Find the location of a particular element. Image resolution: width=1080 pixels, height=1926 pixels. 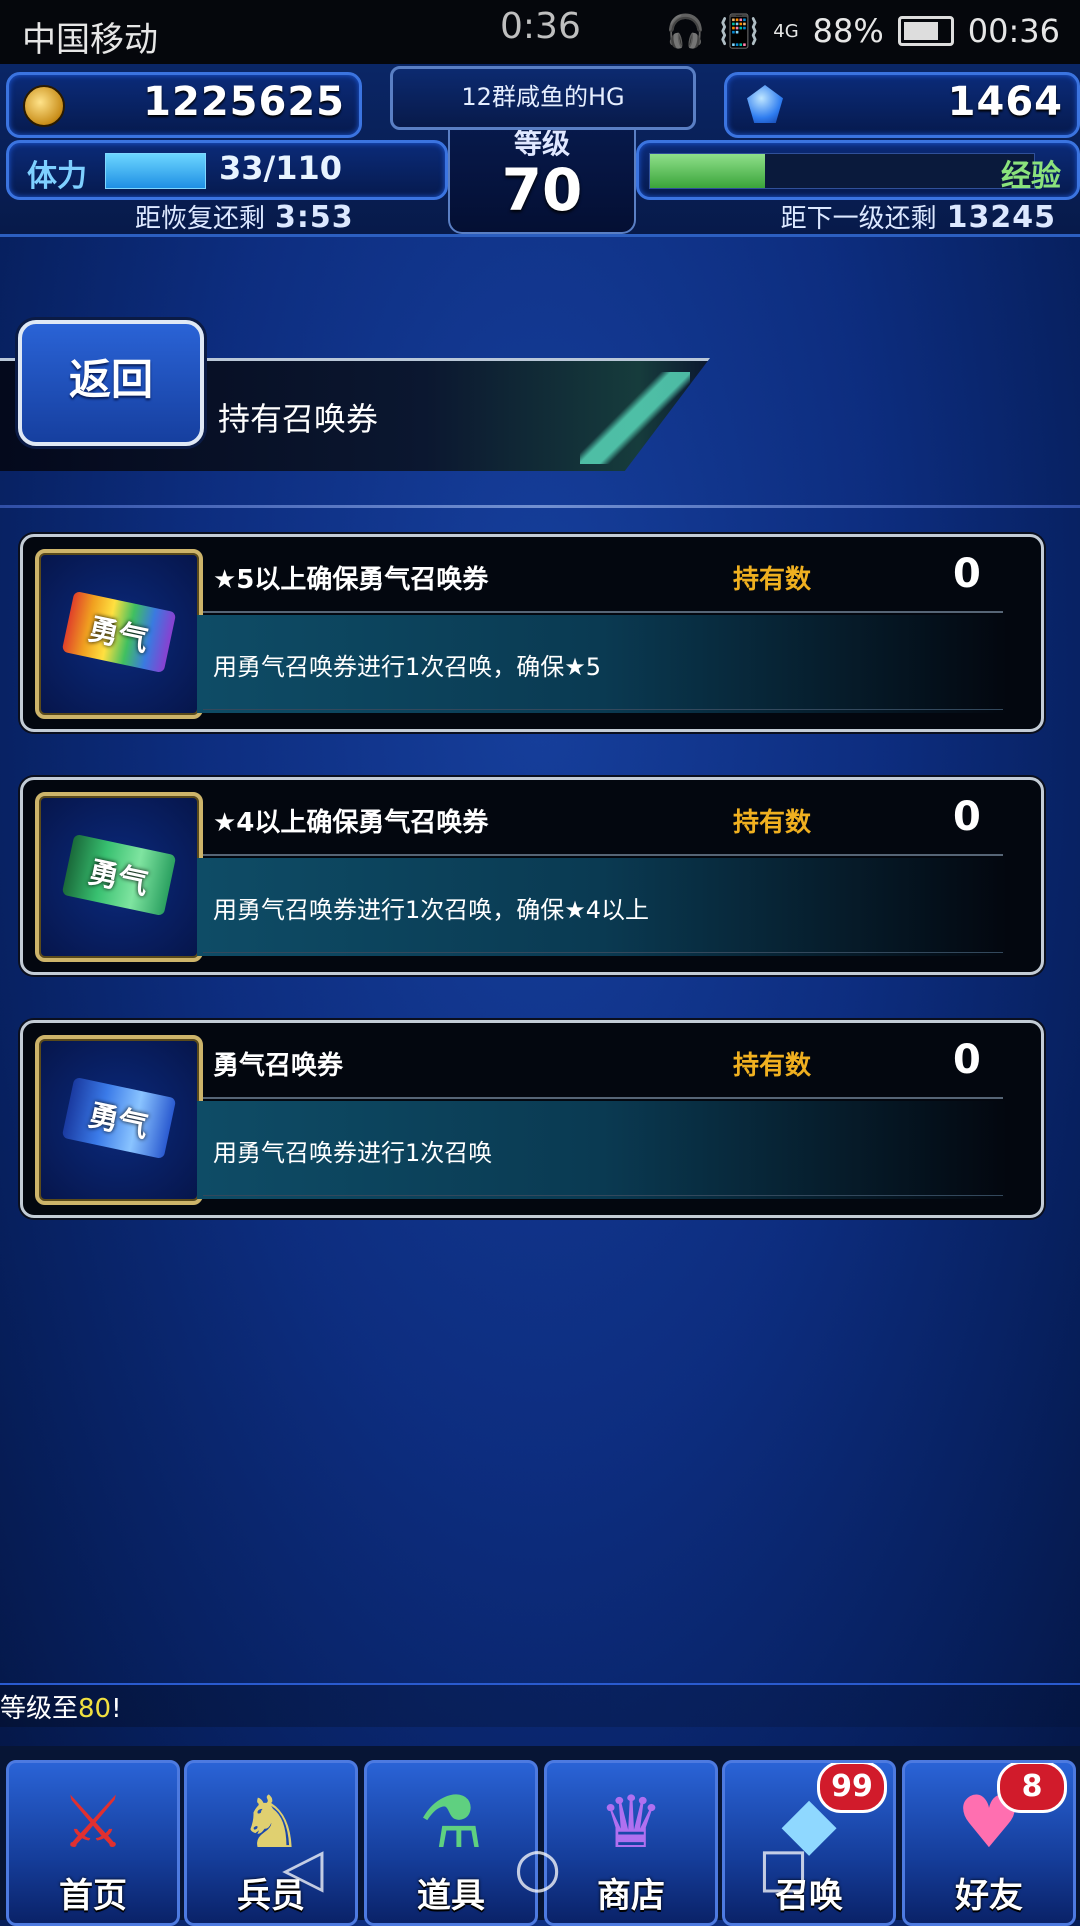

stamina-fill is located at coordinates (155, 171).